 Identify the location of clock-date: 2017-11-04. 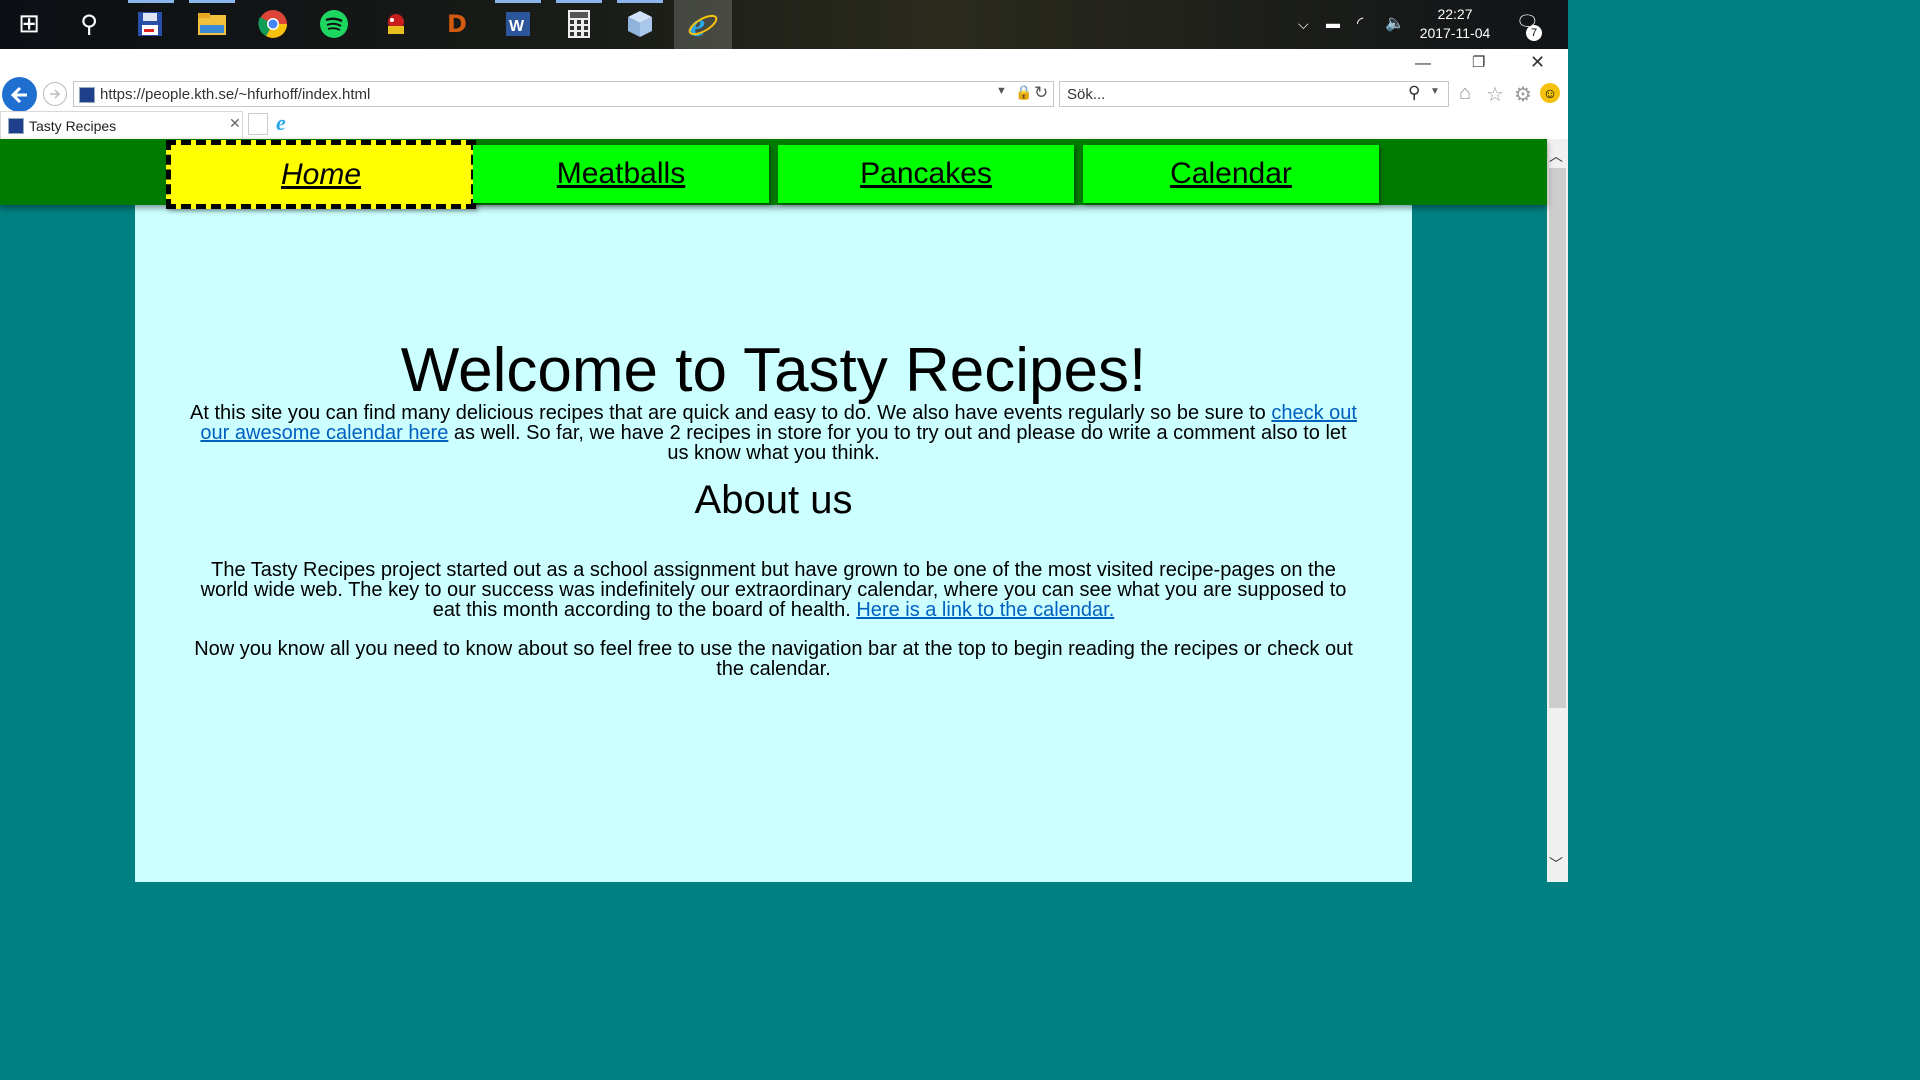
(1455, 33).